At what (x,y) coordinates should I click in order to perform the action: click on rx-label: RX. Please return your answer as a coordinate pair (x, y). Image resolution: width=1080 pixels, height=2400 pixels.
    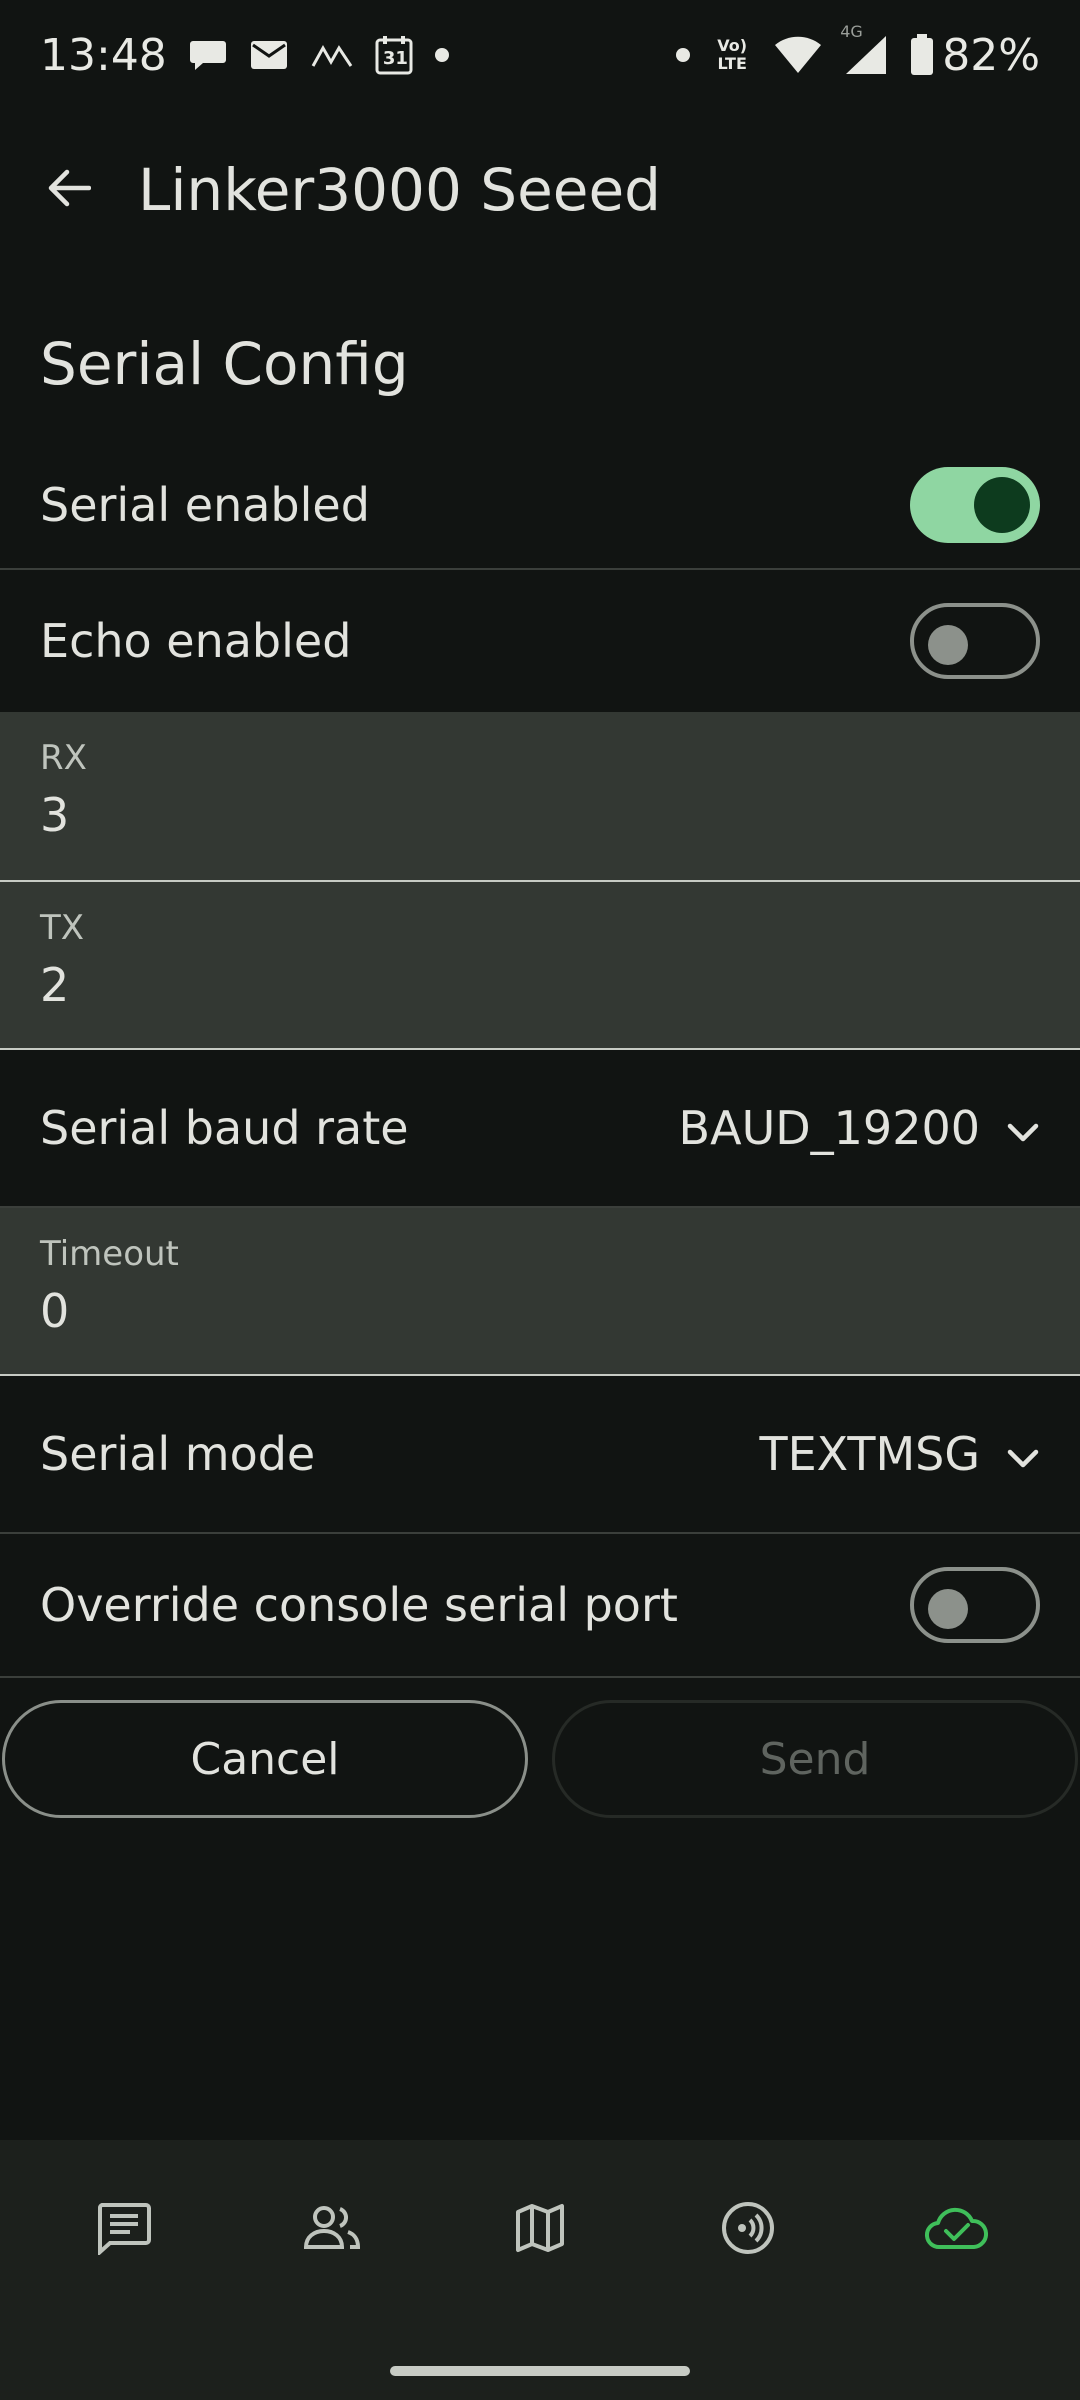
    Looking at the image, I should click on (63, 758).